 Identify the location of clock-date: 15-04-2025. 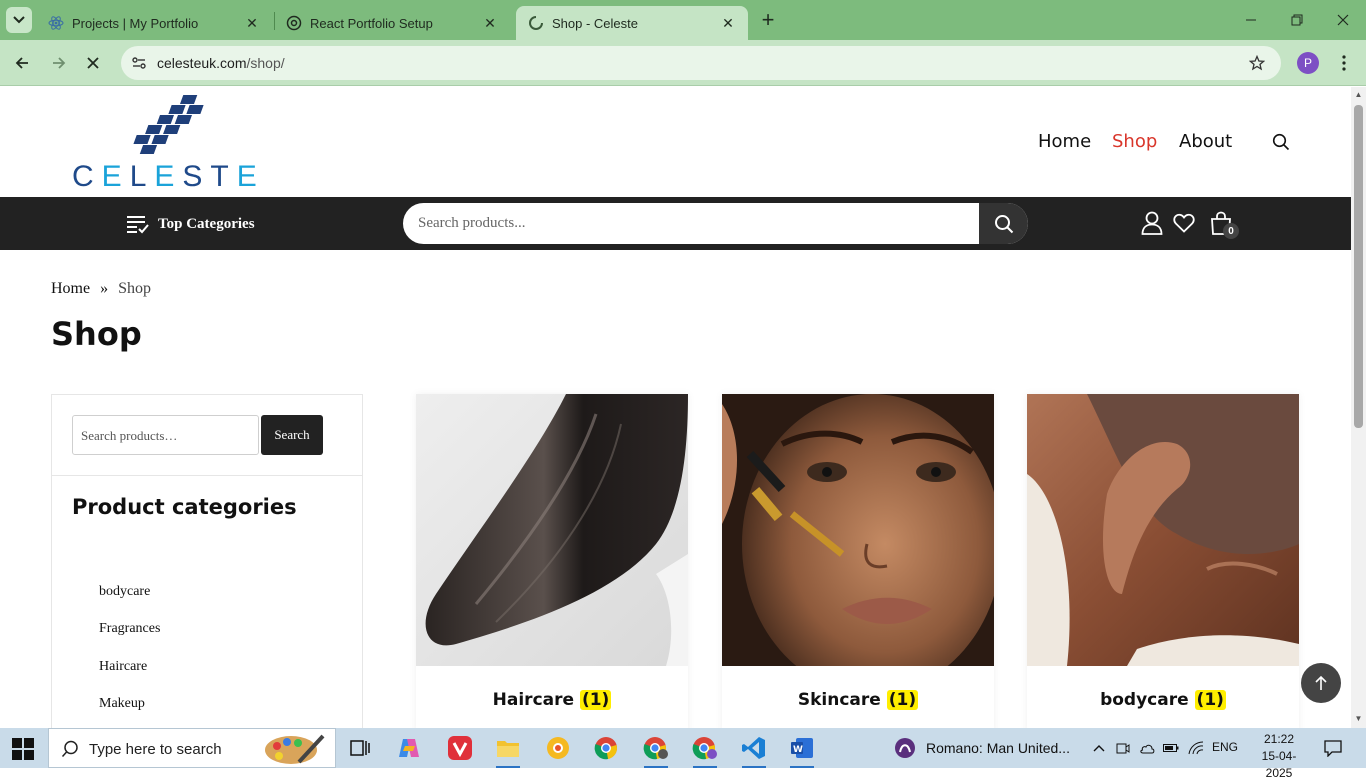
(1279, 764).